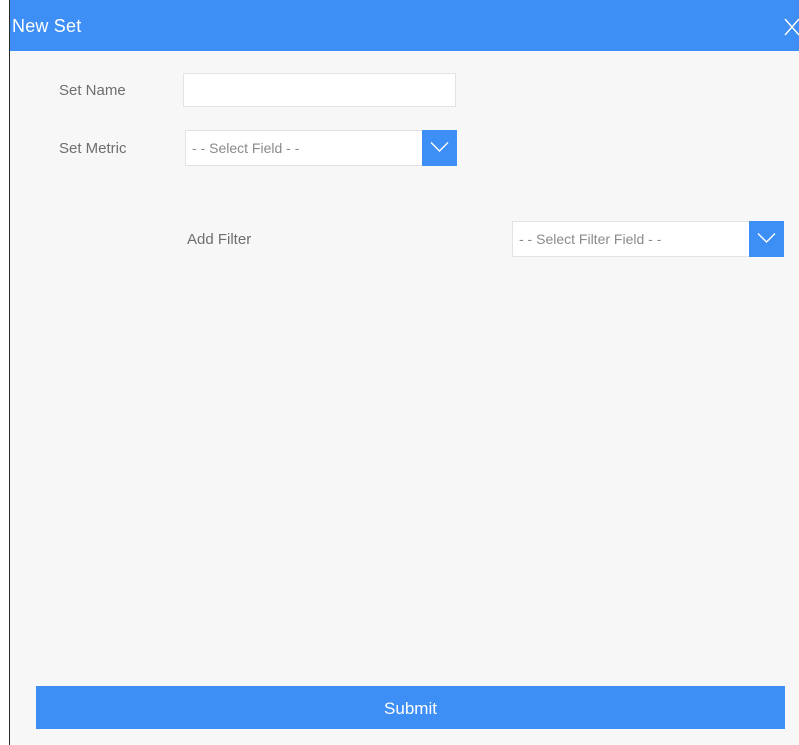 Image resolution: width=799 pixels, height=745 pixels. I want to click on dialog-title: New Set, so click(47, 26).